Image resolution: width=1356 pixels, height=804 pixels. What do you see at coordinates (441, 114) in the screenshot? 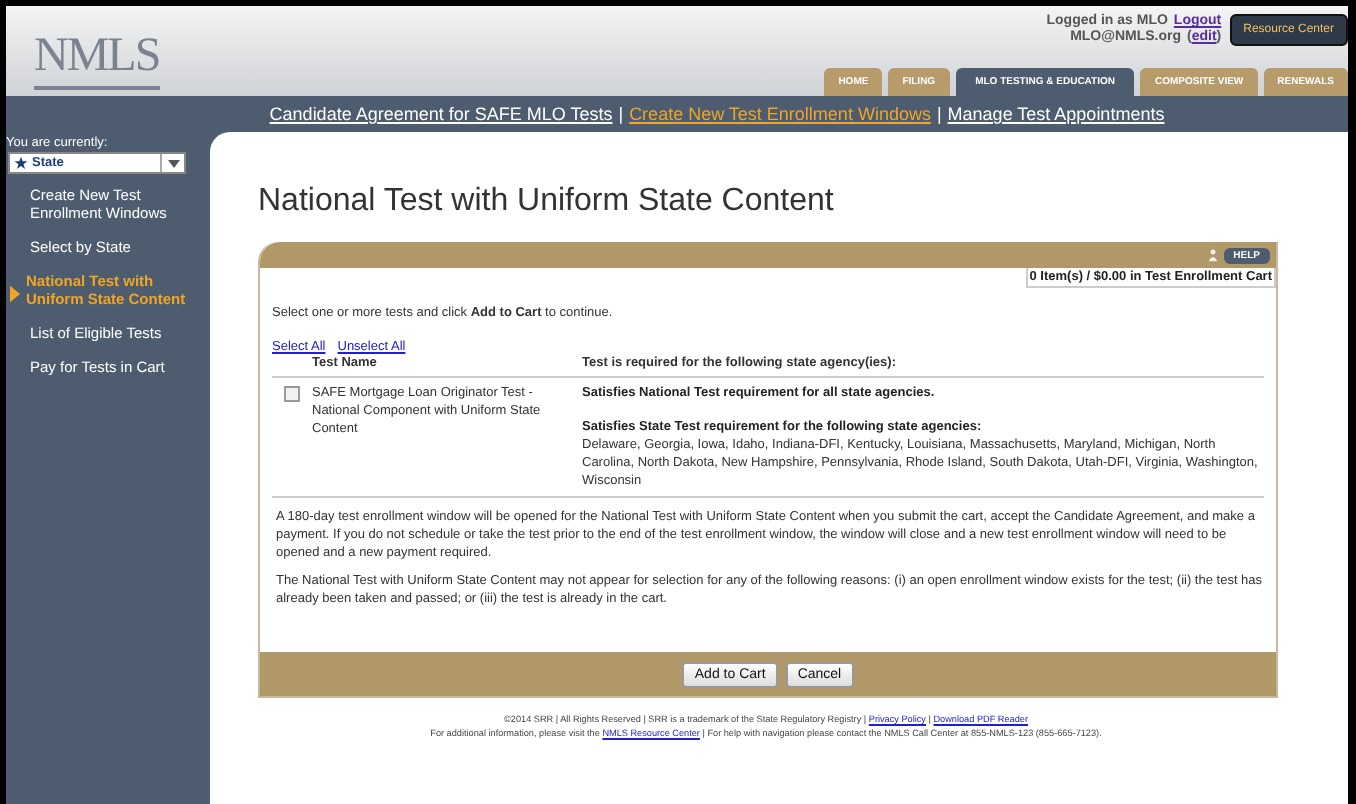
I see `subnav-link: Candidate Agreement for SAFE MLO Tests` at bounding box center [441, 114].